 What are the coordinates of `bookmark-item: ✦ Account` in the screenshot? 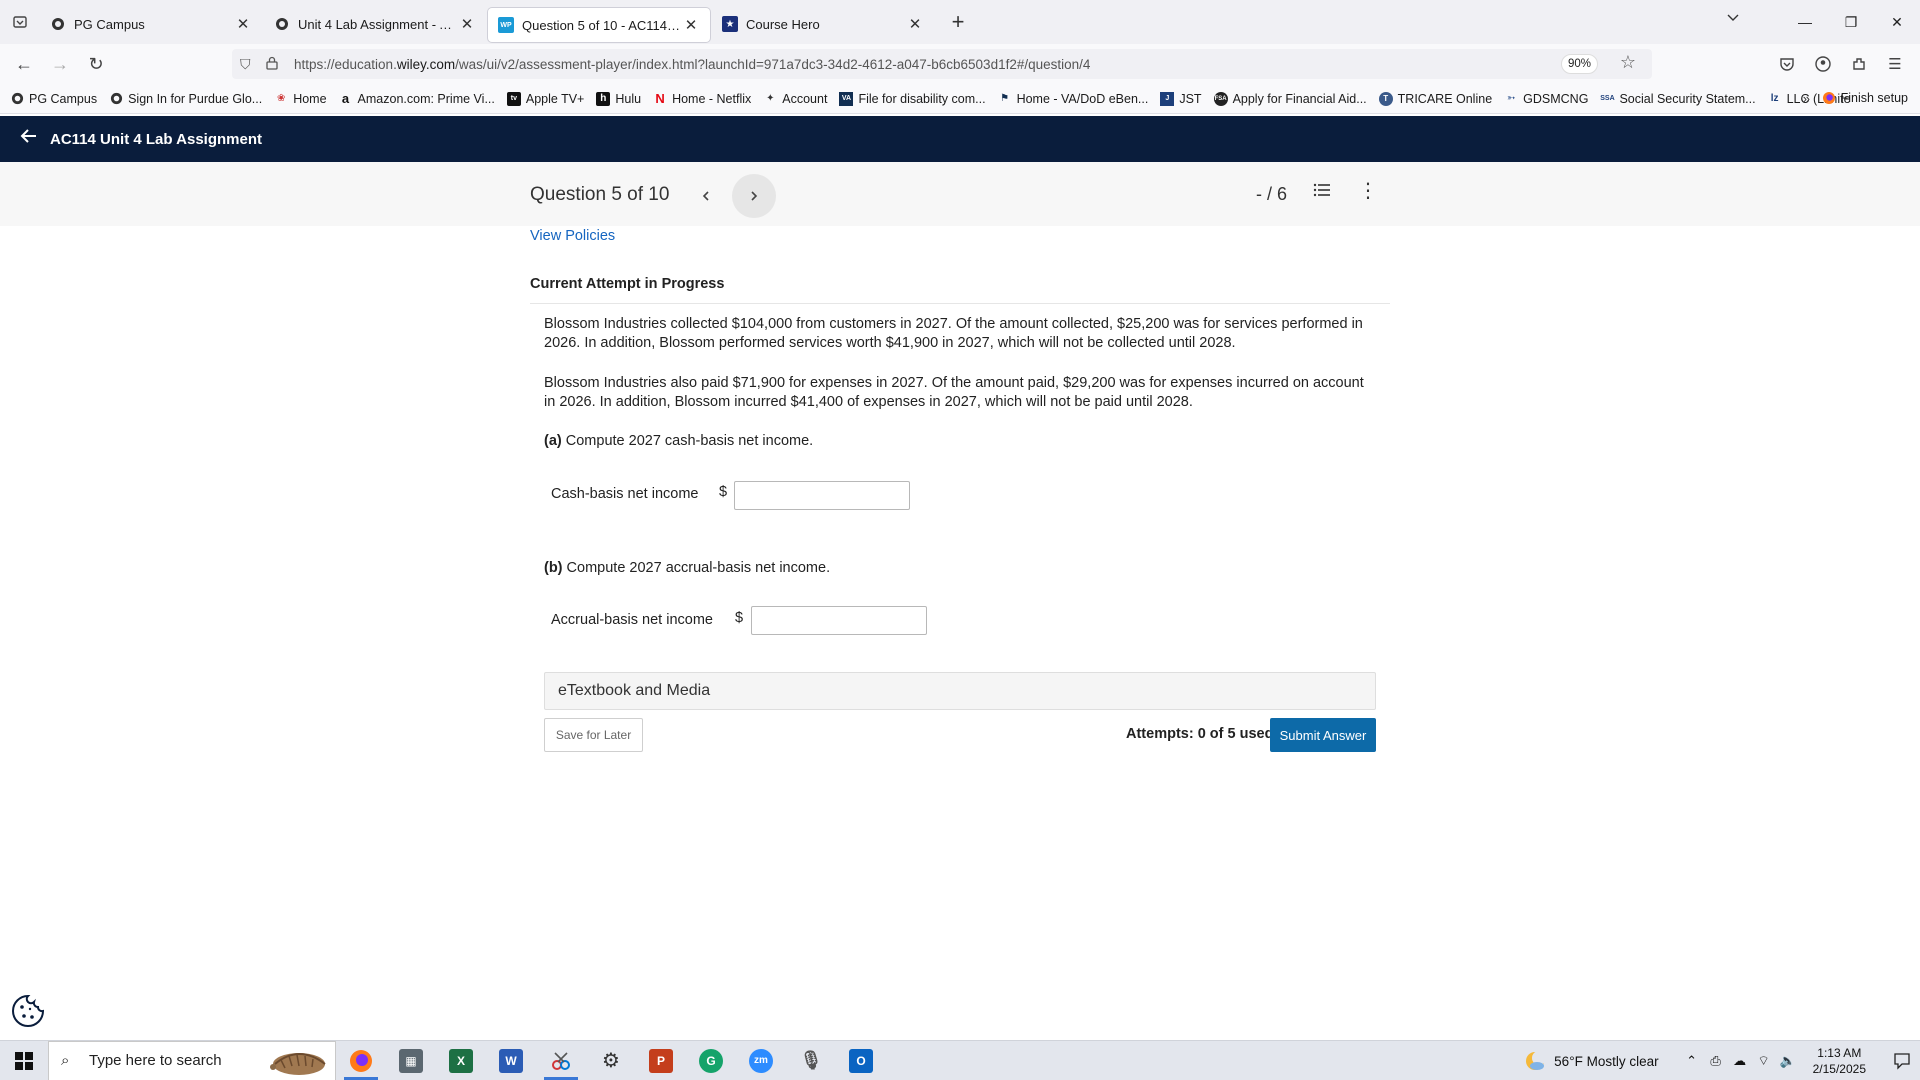 It's located at (795, 99).